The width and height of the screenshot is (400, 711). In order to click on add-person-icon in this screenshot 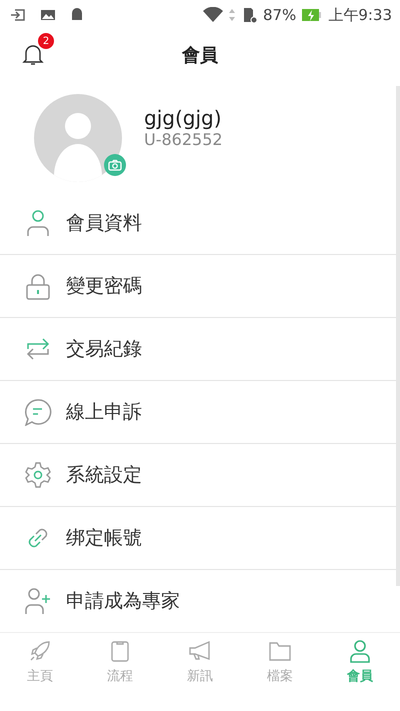, I will do `click(38, 601)`.